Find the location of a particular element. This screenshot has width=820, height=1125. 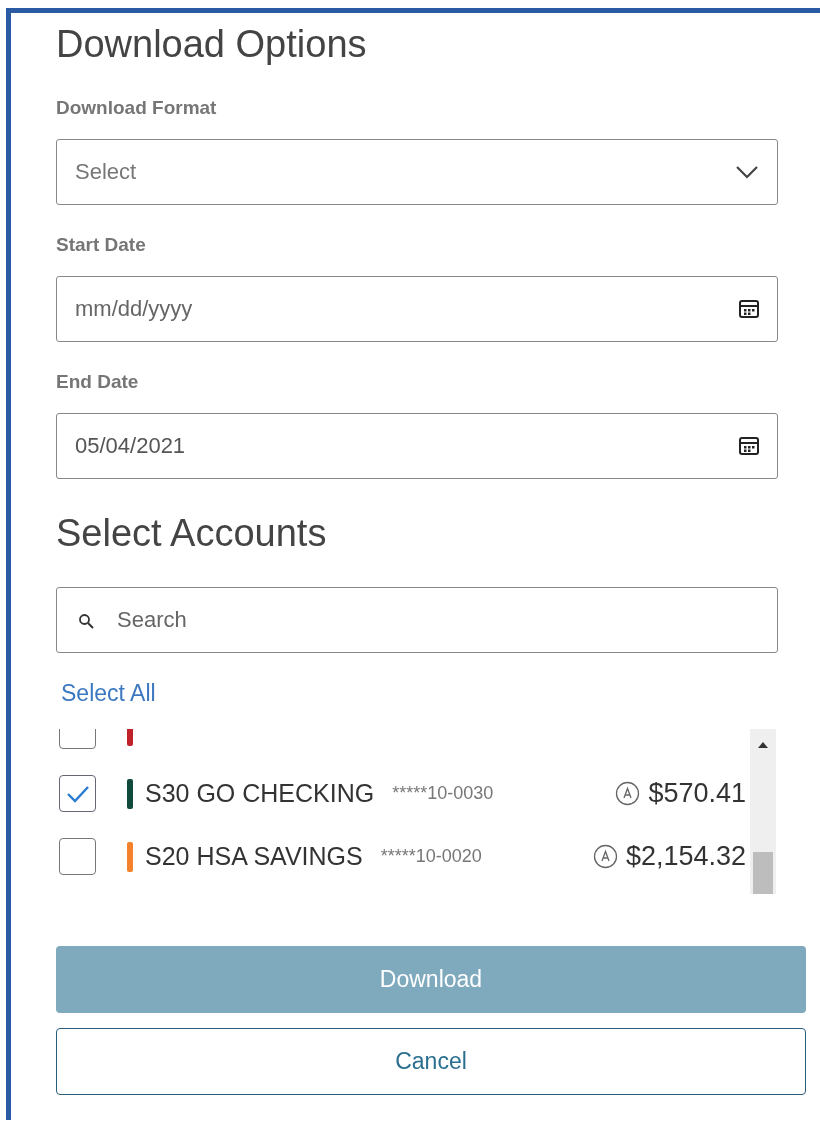

account-name: S20 HSA SAVINGS is located at coordinates (254, 856).